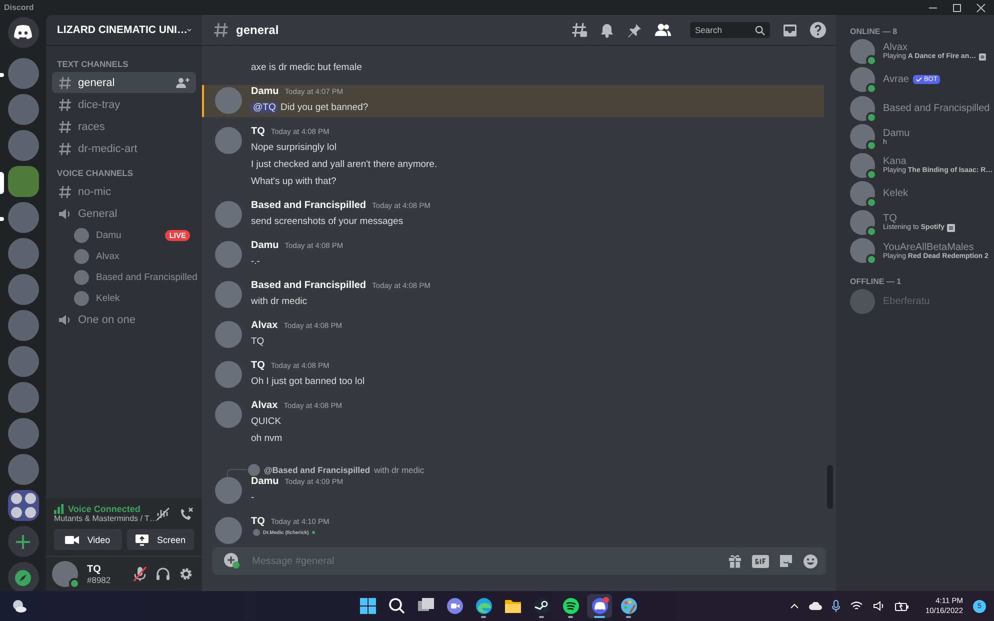 The image size is (994, 621). What do you see at coordinates (599, 606) in the screenshot?
I see `taskbar-app` at bounding box center [599, 606].